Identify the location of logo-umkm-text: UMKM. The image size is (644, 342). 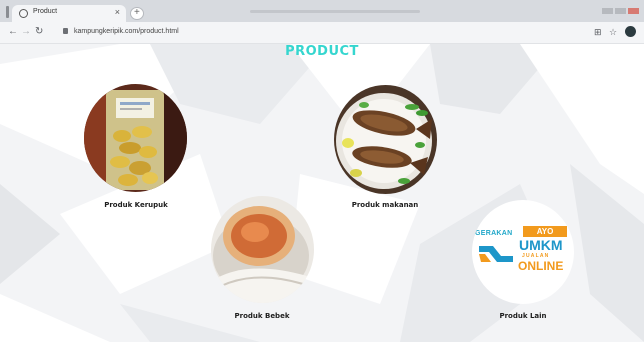
(541, 245).